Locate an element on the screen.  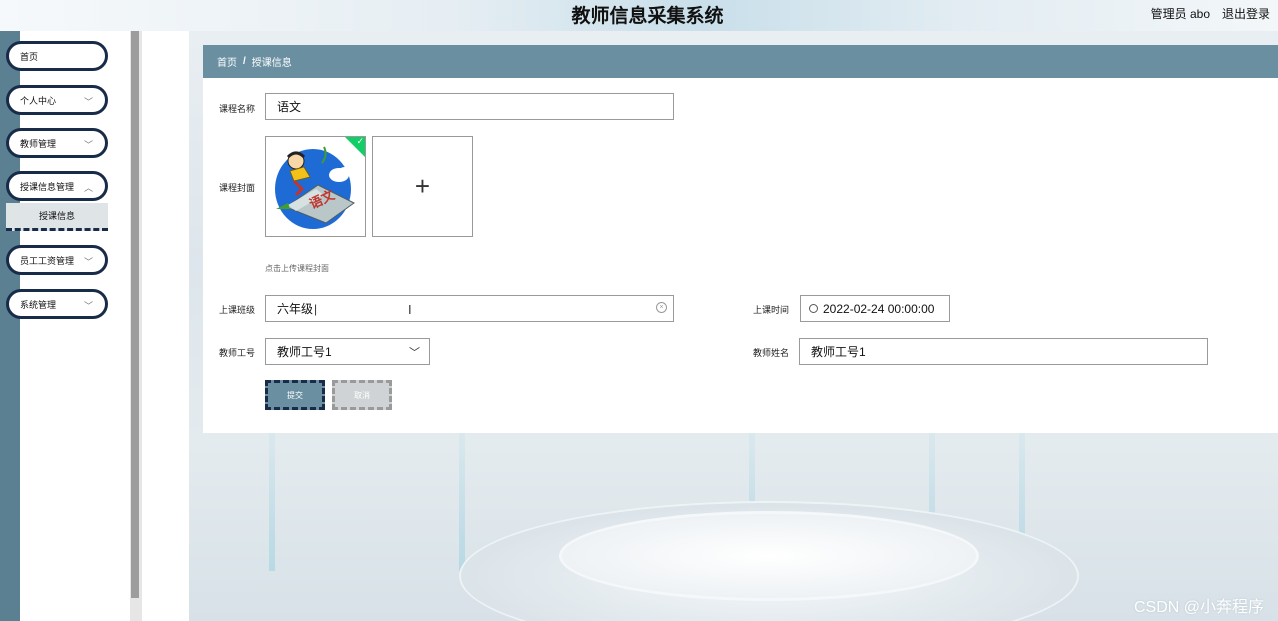
left-strip is located at coordinates (10, 326).